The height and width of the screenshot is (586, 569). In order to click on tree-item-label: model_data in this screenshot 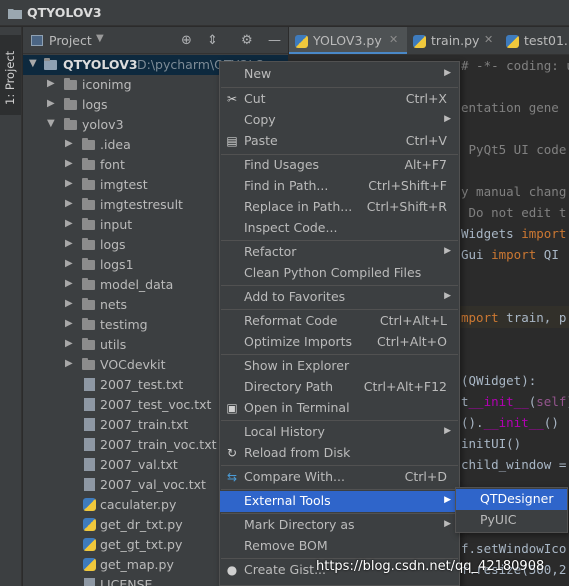, I will do `click(137, 284)`.